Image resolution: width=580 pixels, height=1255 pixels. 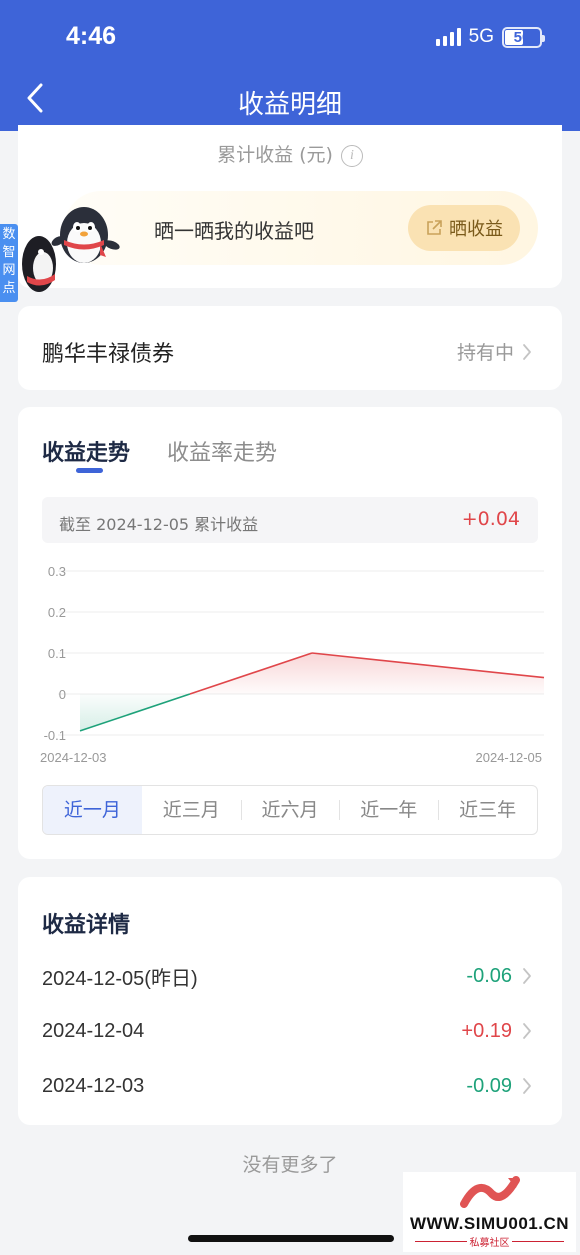 What do you see at coordinates (490, 1192) in the screenshot?
I see `watermark-emblem-icon` at bounding box center [490, 1192].